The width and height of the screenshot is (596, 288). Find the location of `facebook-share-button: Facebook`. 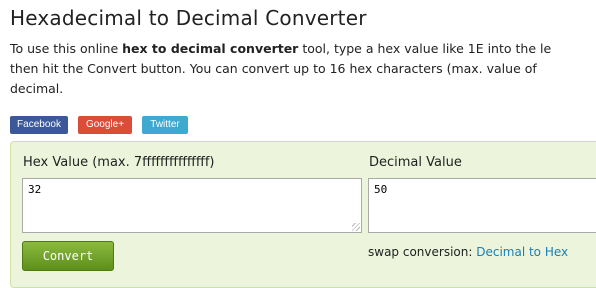

facebook-share-button: Facebook is located at coordinates (39, 125).